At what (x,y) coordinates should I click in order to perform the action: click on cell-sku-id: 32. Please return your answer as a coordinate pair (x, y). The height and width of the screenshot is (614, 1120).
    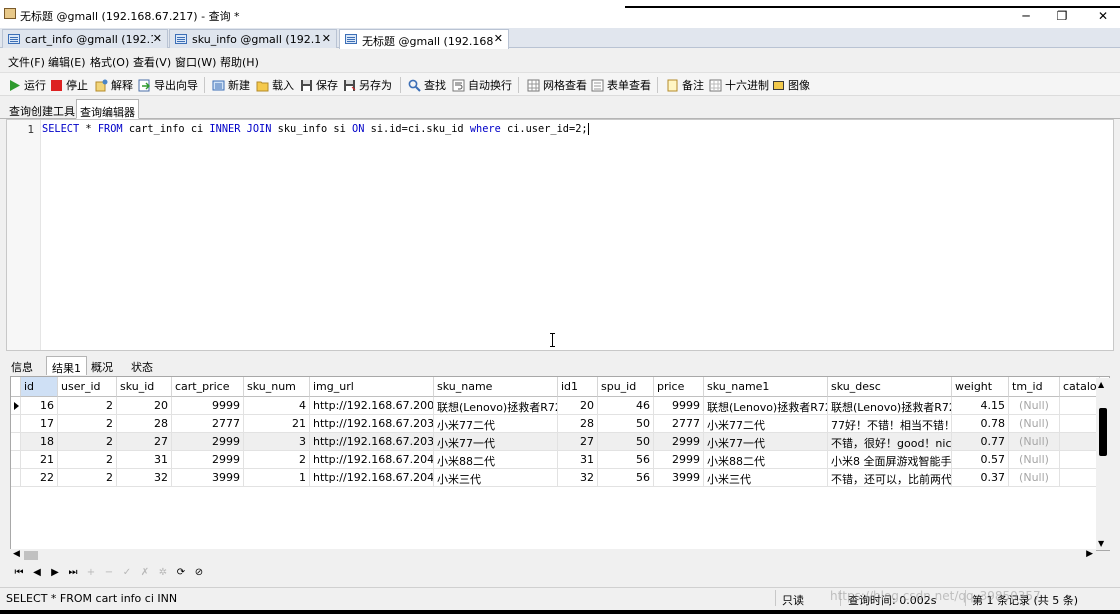
    Looking at the image, I should click on (144, 478).